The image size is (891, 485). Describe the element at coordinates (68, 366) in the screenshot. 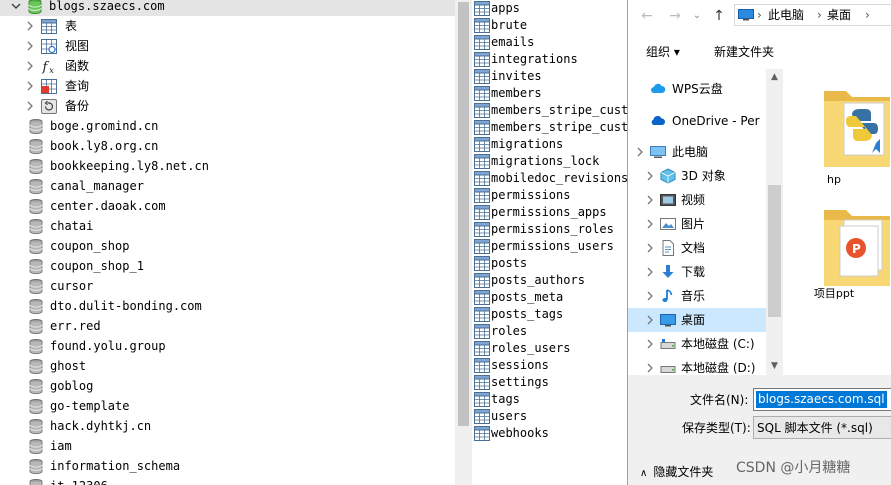

I see `tree-database-label: ghost` at that location.